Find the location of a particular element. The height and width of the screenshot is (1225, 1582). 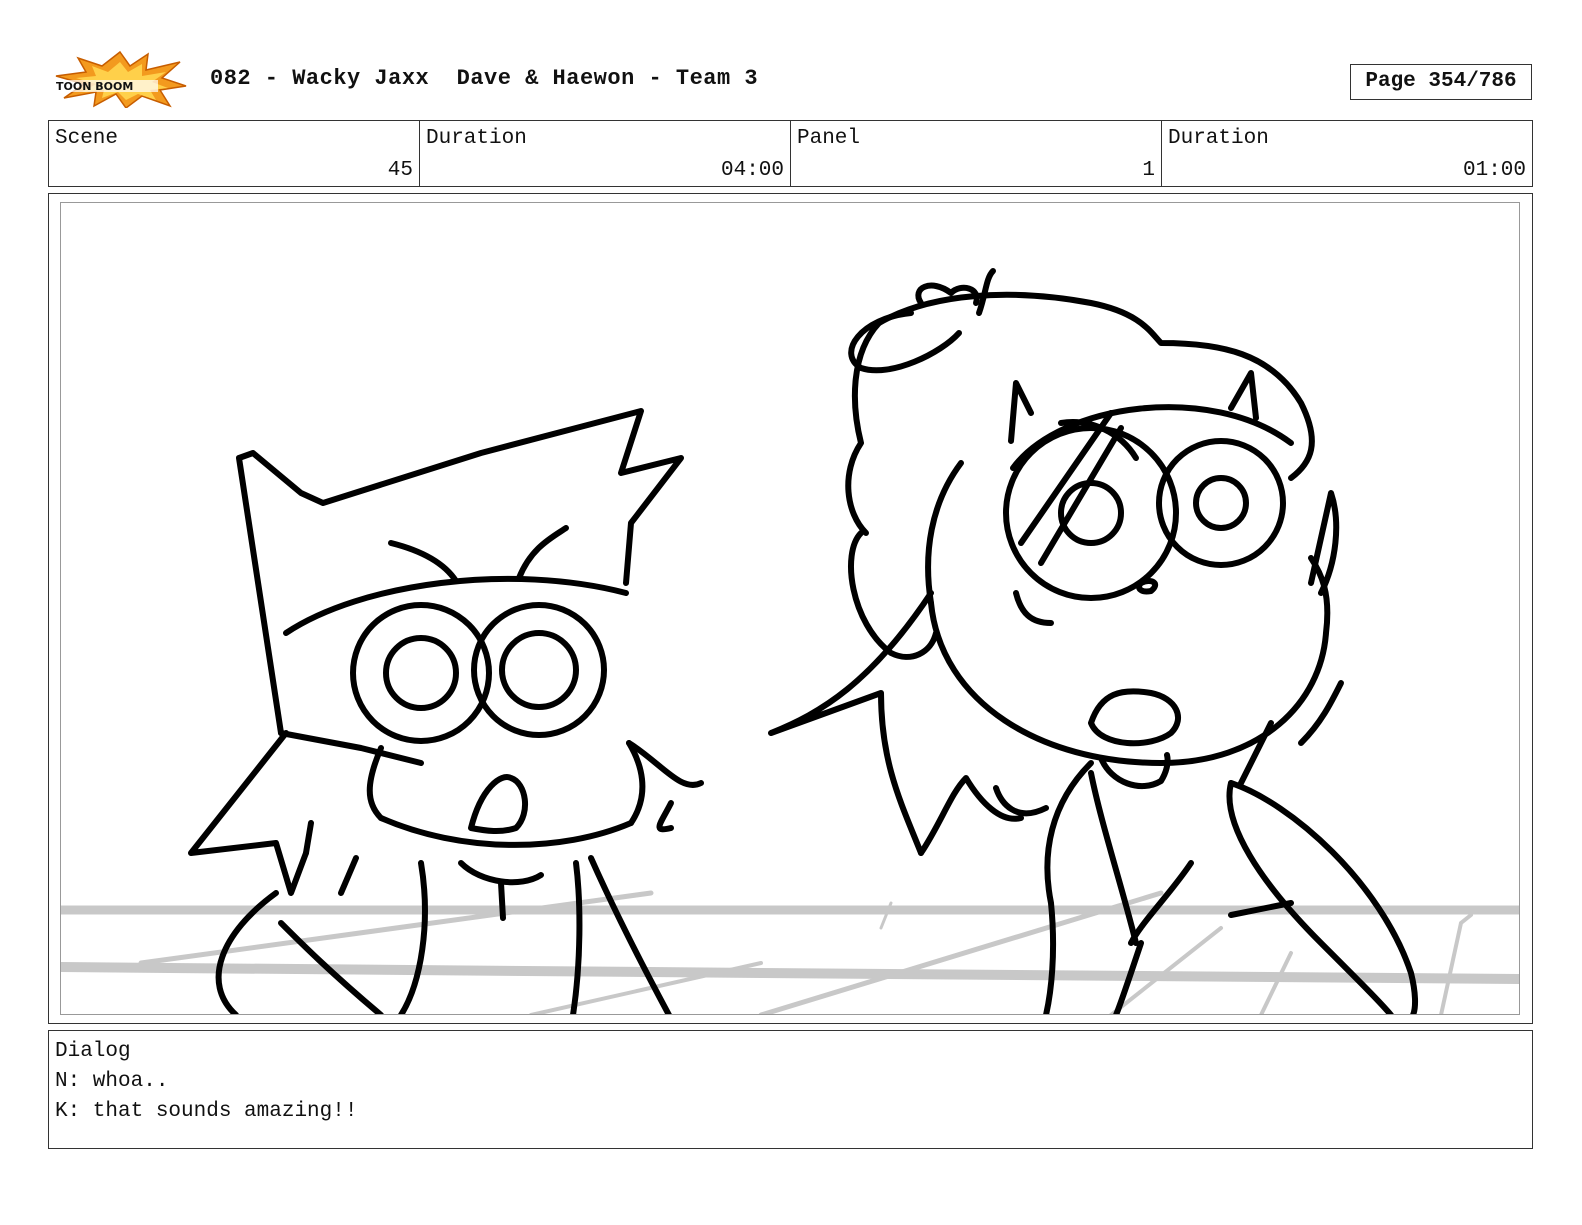

scene-value: 45 is located at coordinates (400, 170).